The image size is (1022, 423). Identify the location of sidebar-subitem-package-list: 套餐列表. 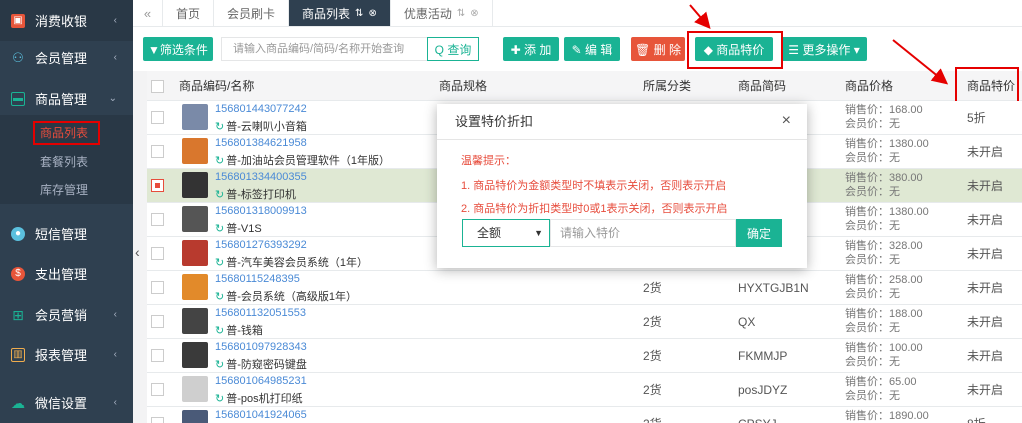
(66, 162).